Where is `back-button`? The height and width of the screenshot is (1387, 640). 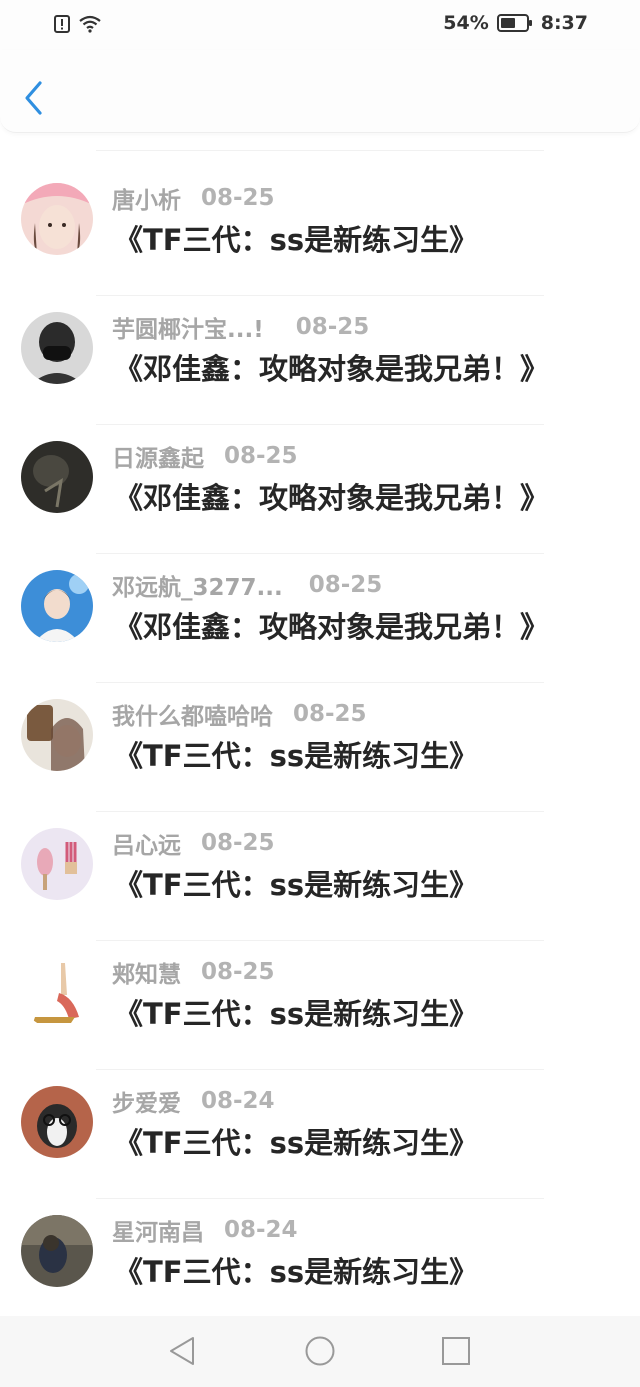
back-button is located at coordinates (35, 98).